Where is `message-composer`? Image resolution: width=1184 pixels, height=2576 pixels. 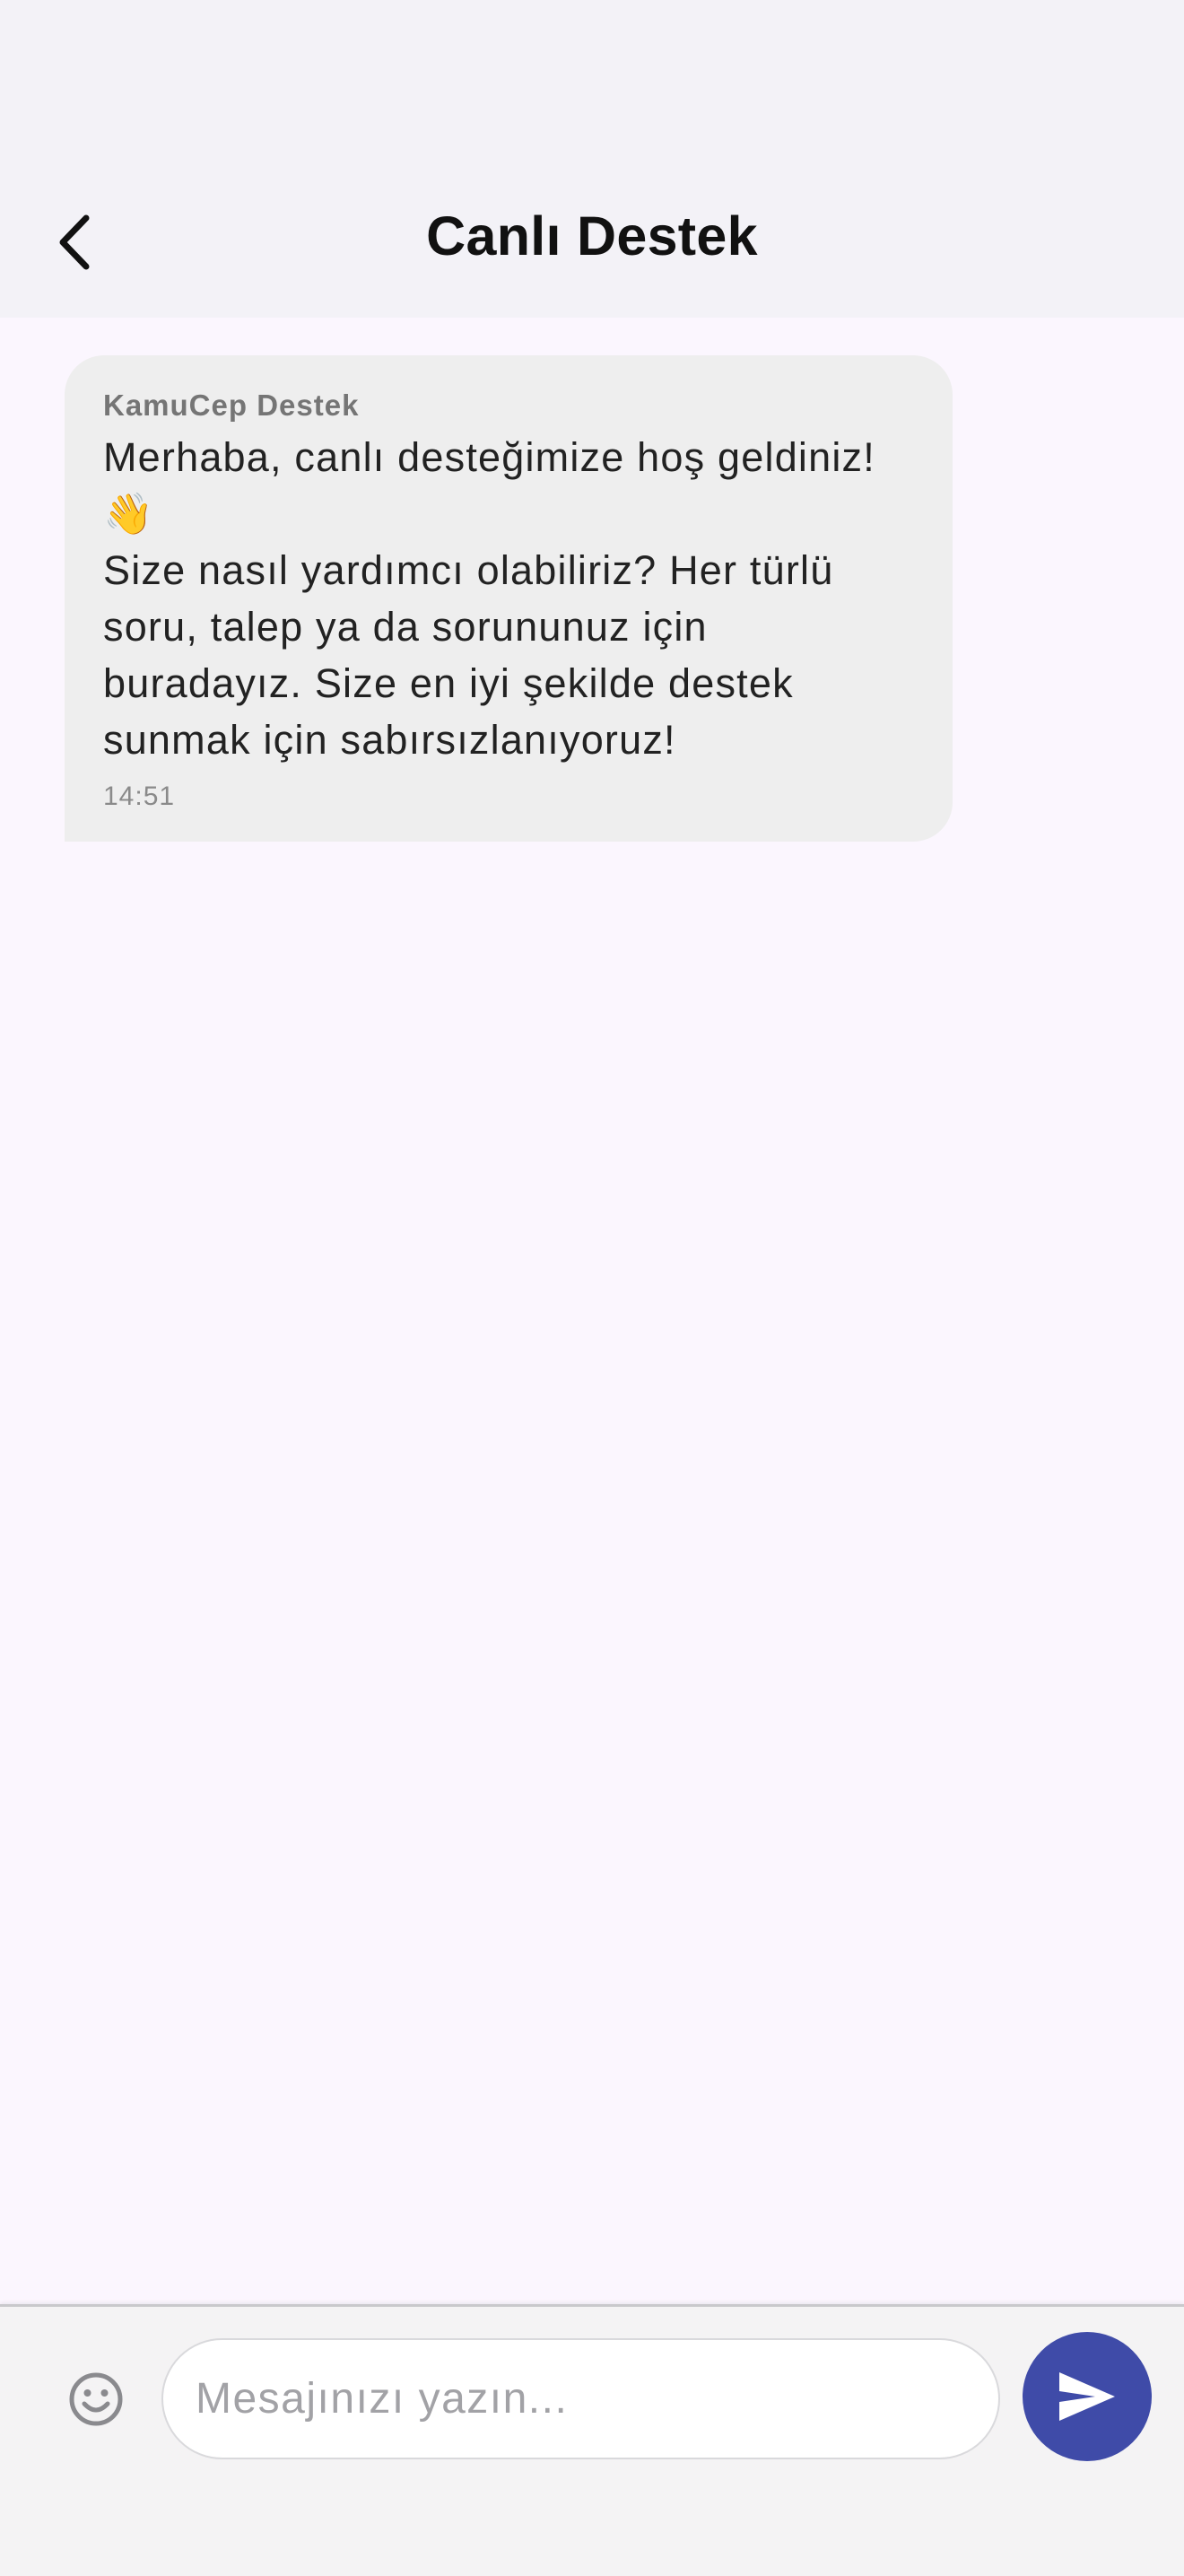
message-composer is located at coordinates (592, 2440).